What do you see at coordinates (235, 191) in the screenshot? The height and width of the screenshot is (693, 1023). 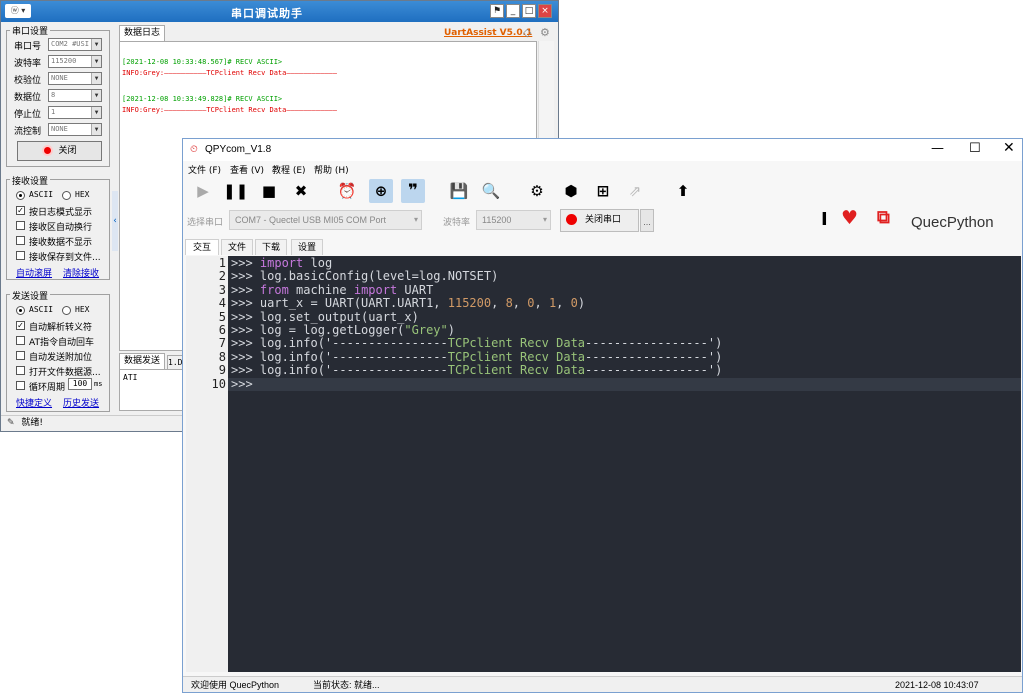 I see `pause-icon: ❚❚` at bounding box center [235, 191].